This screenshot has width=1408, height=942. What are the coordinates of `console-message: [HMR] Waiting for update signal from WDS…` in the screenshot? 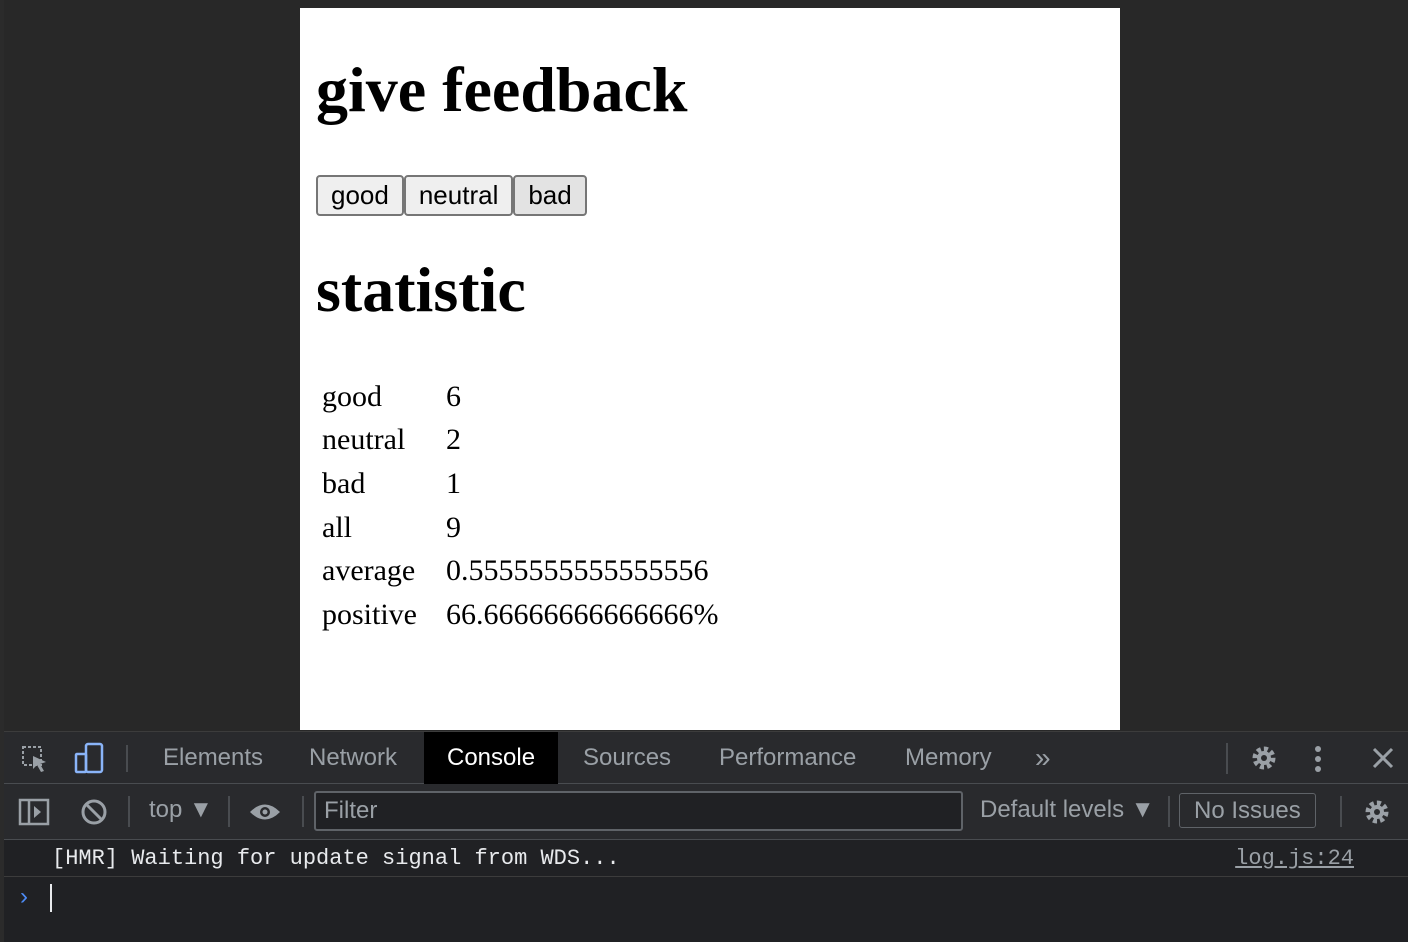 It's located at (706, 859).